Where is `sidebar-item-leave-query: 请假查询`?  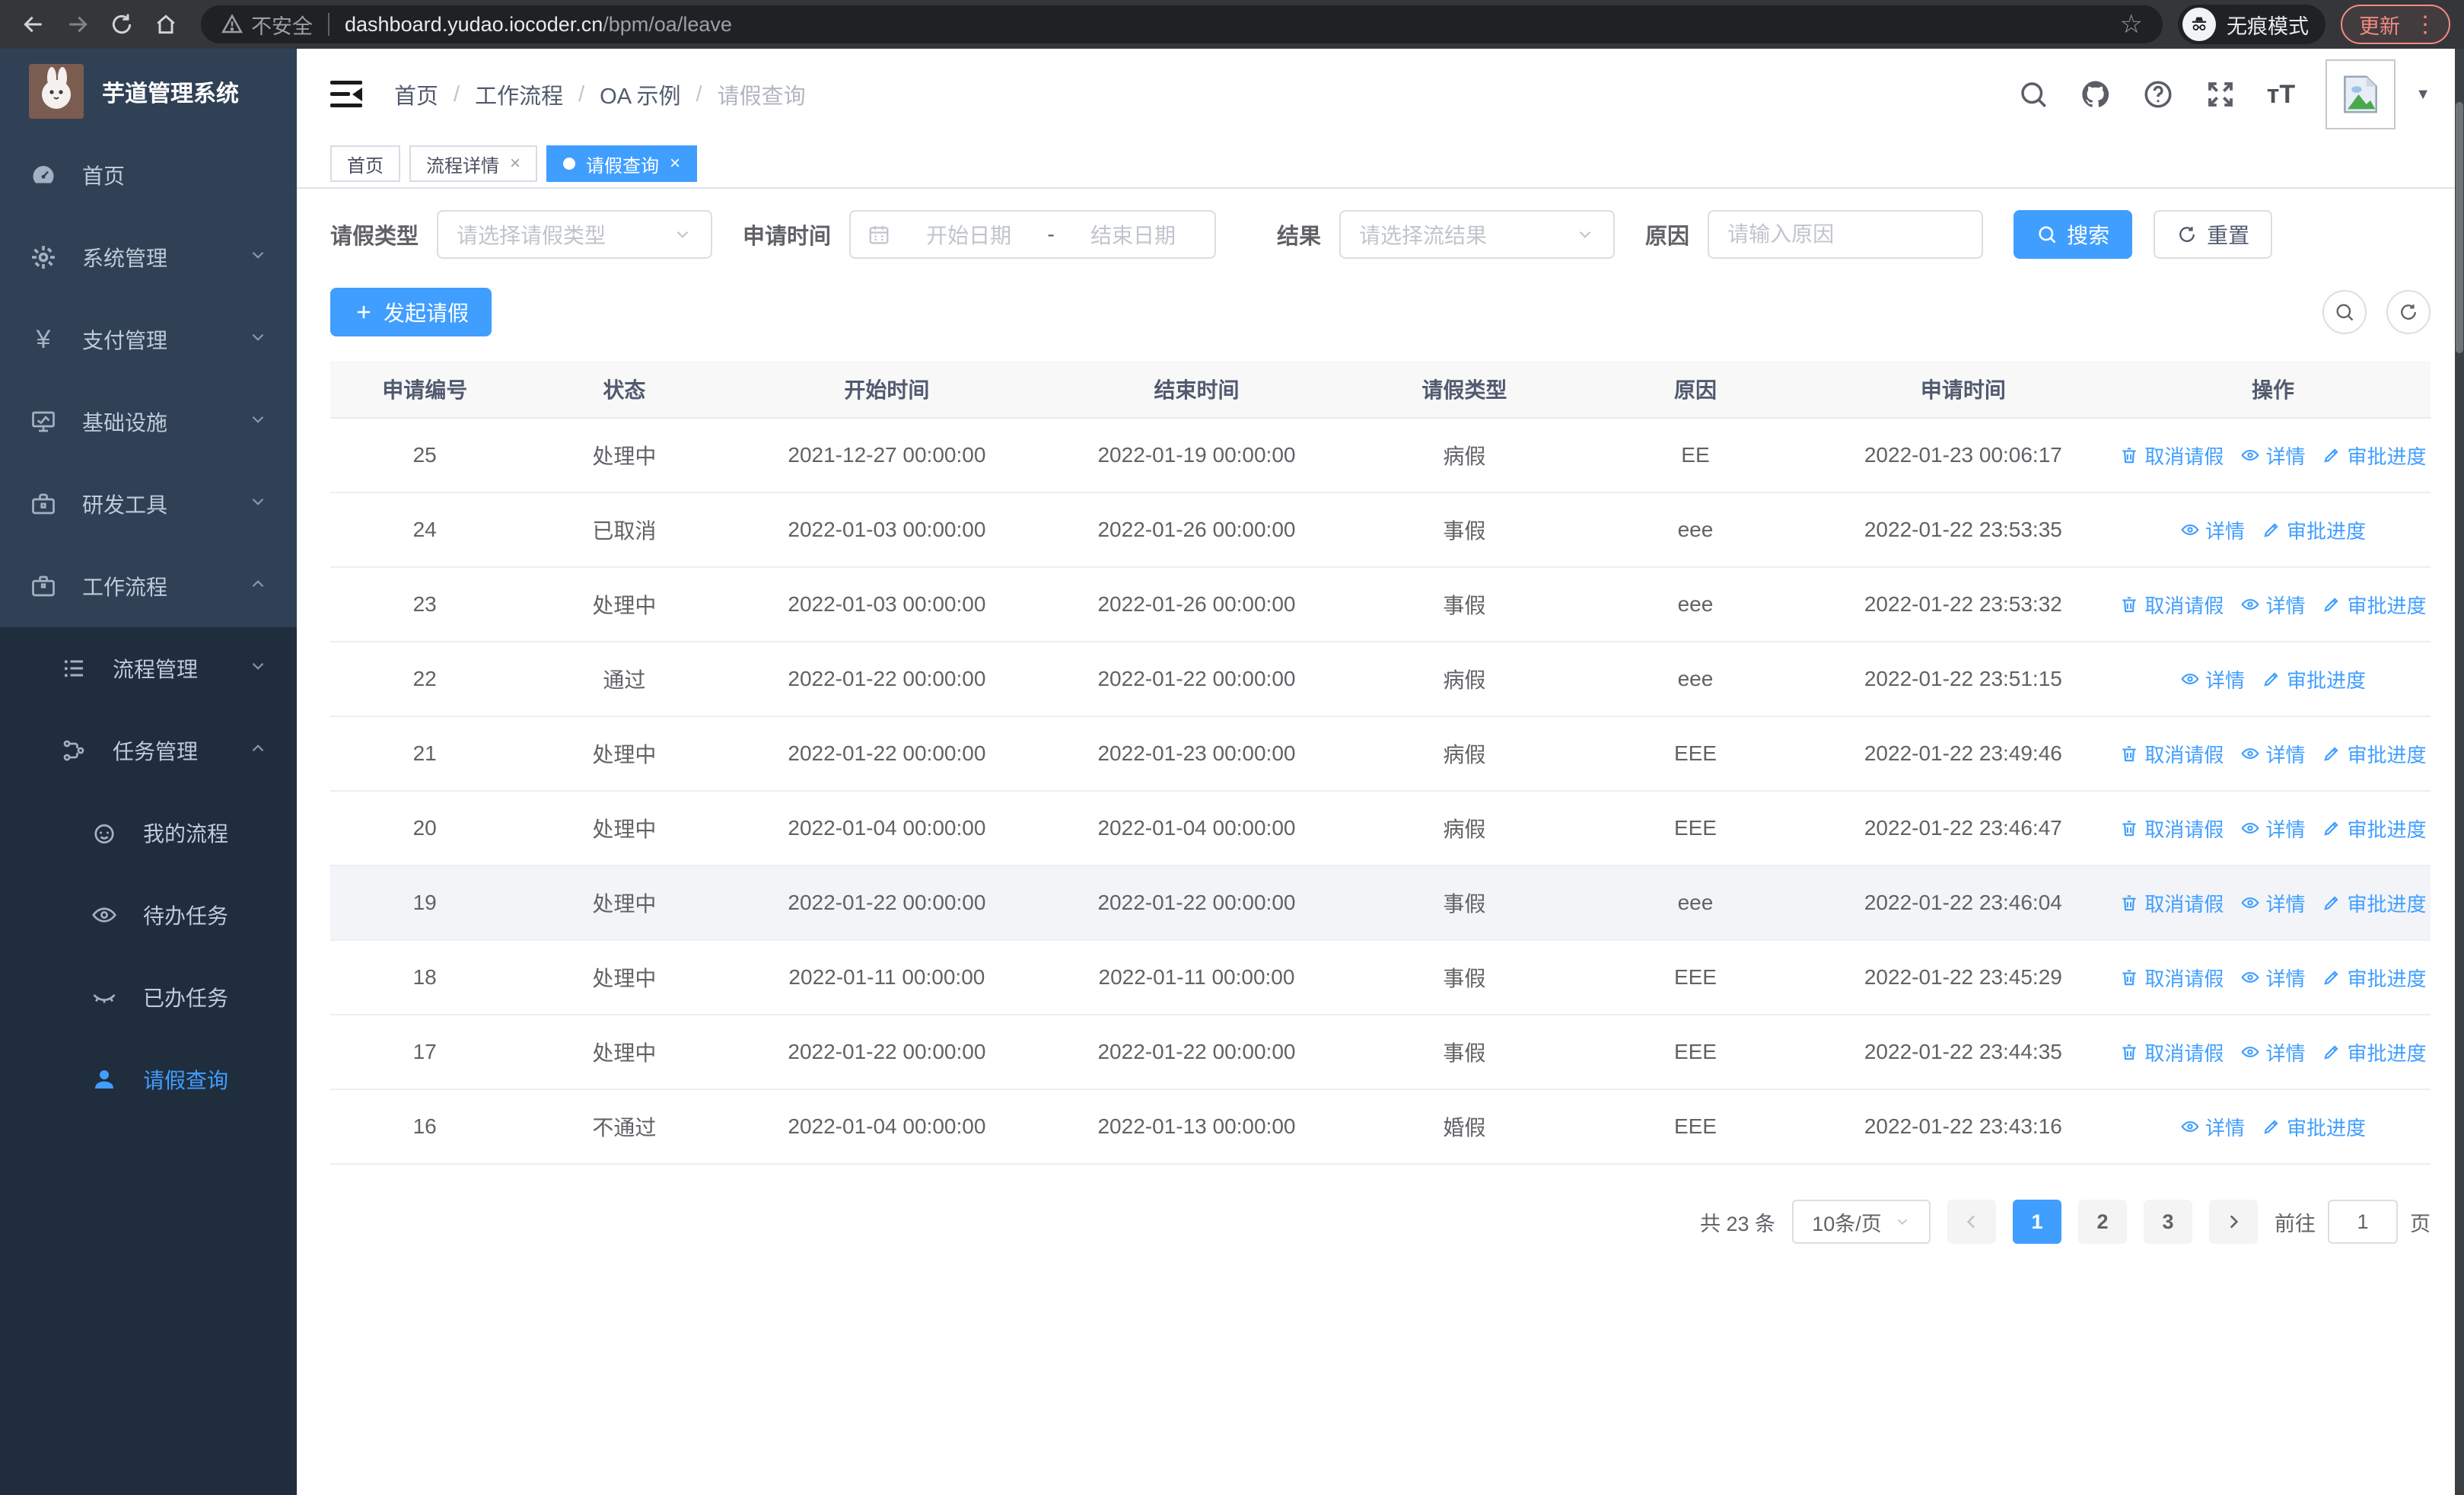
sidebar-item-leave-query: 请假查询 is located at coordinates (148, 1079).